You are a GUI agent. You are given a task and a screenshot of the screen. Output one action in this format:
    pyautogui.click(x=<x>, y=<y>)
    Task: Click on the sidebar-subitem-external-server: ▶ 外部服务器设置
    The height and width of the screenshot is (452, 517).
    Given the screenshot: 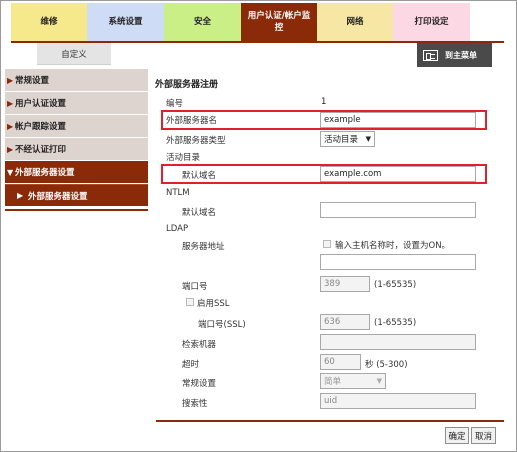 What is the action you would take?
    pyautogui.click(x=76, y=195)
    